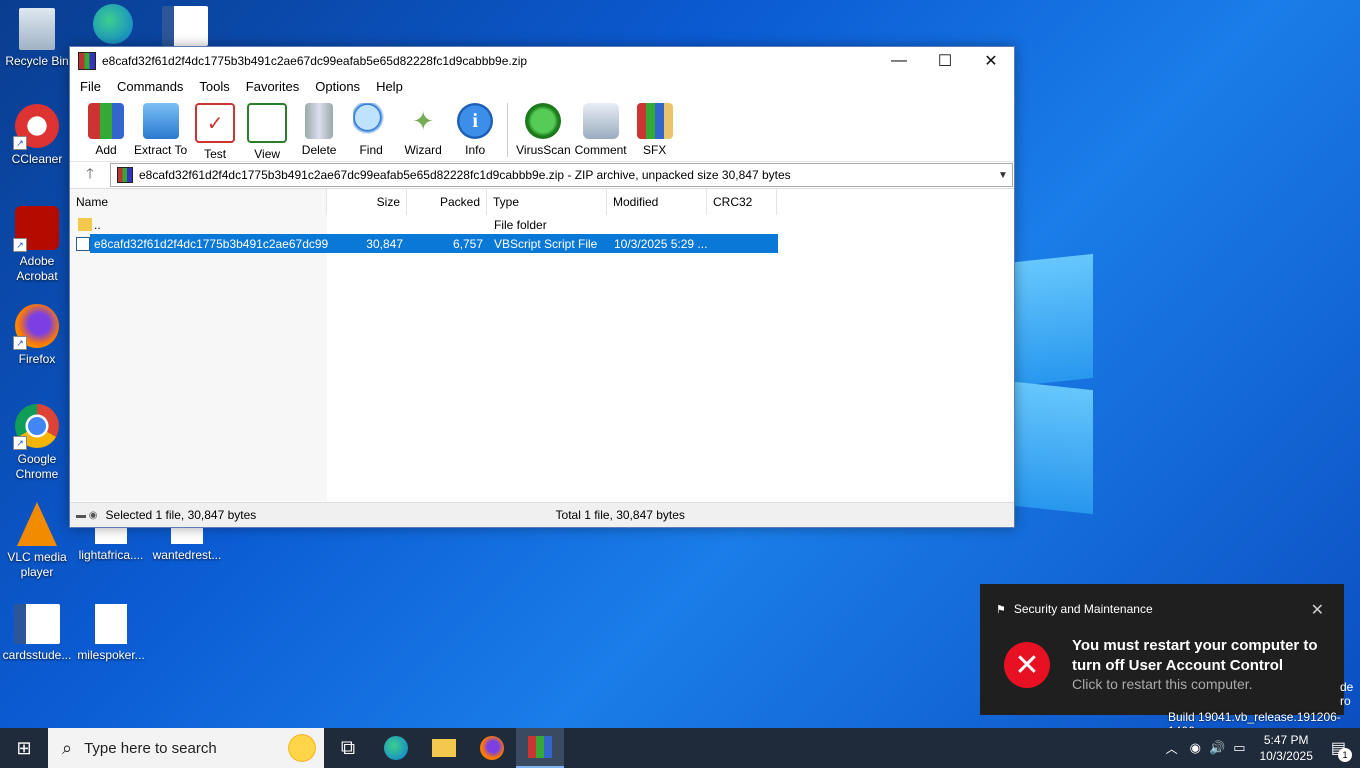 The width and height of the screenshot is (1360, 768). I want to click on desktop-icon-label: Adobe Acrobat, so click(37, 268).